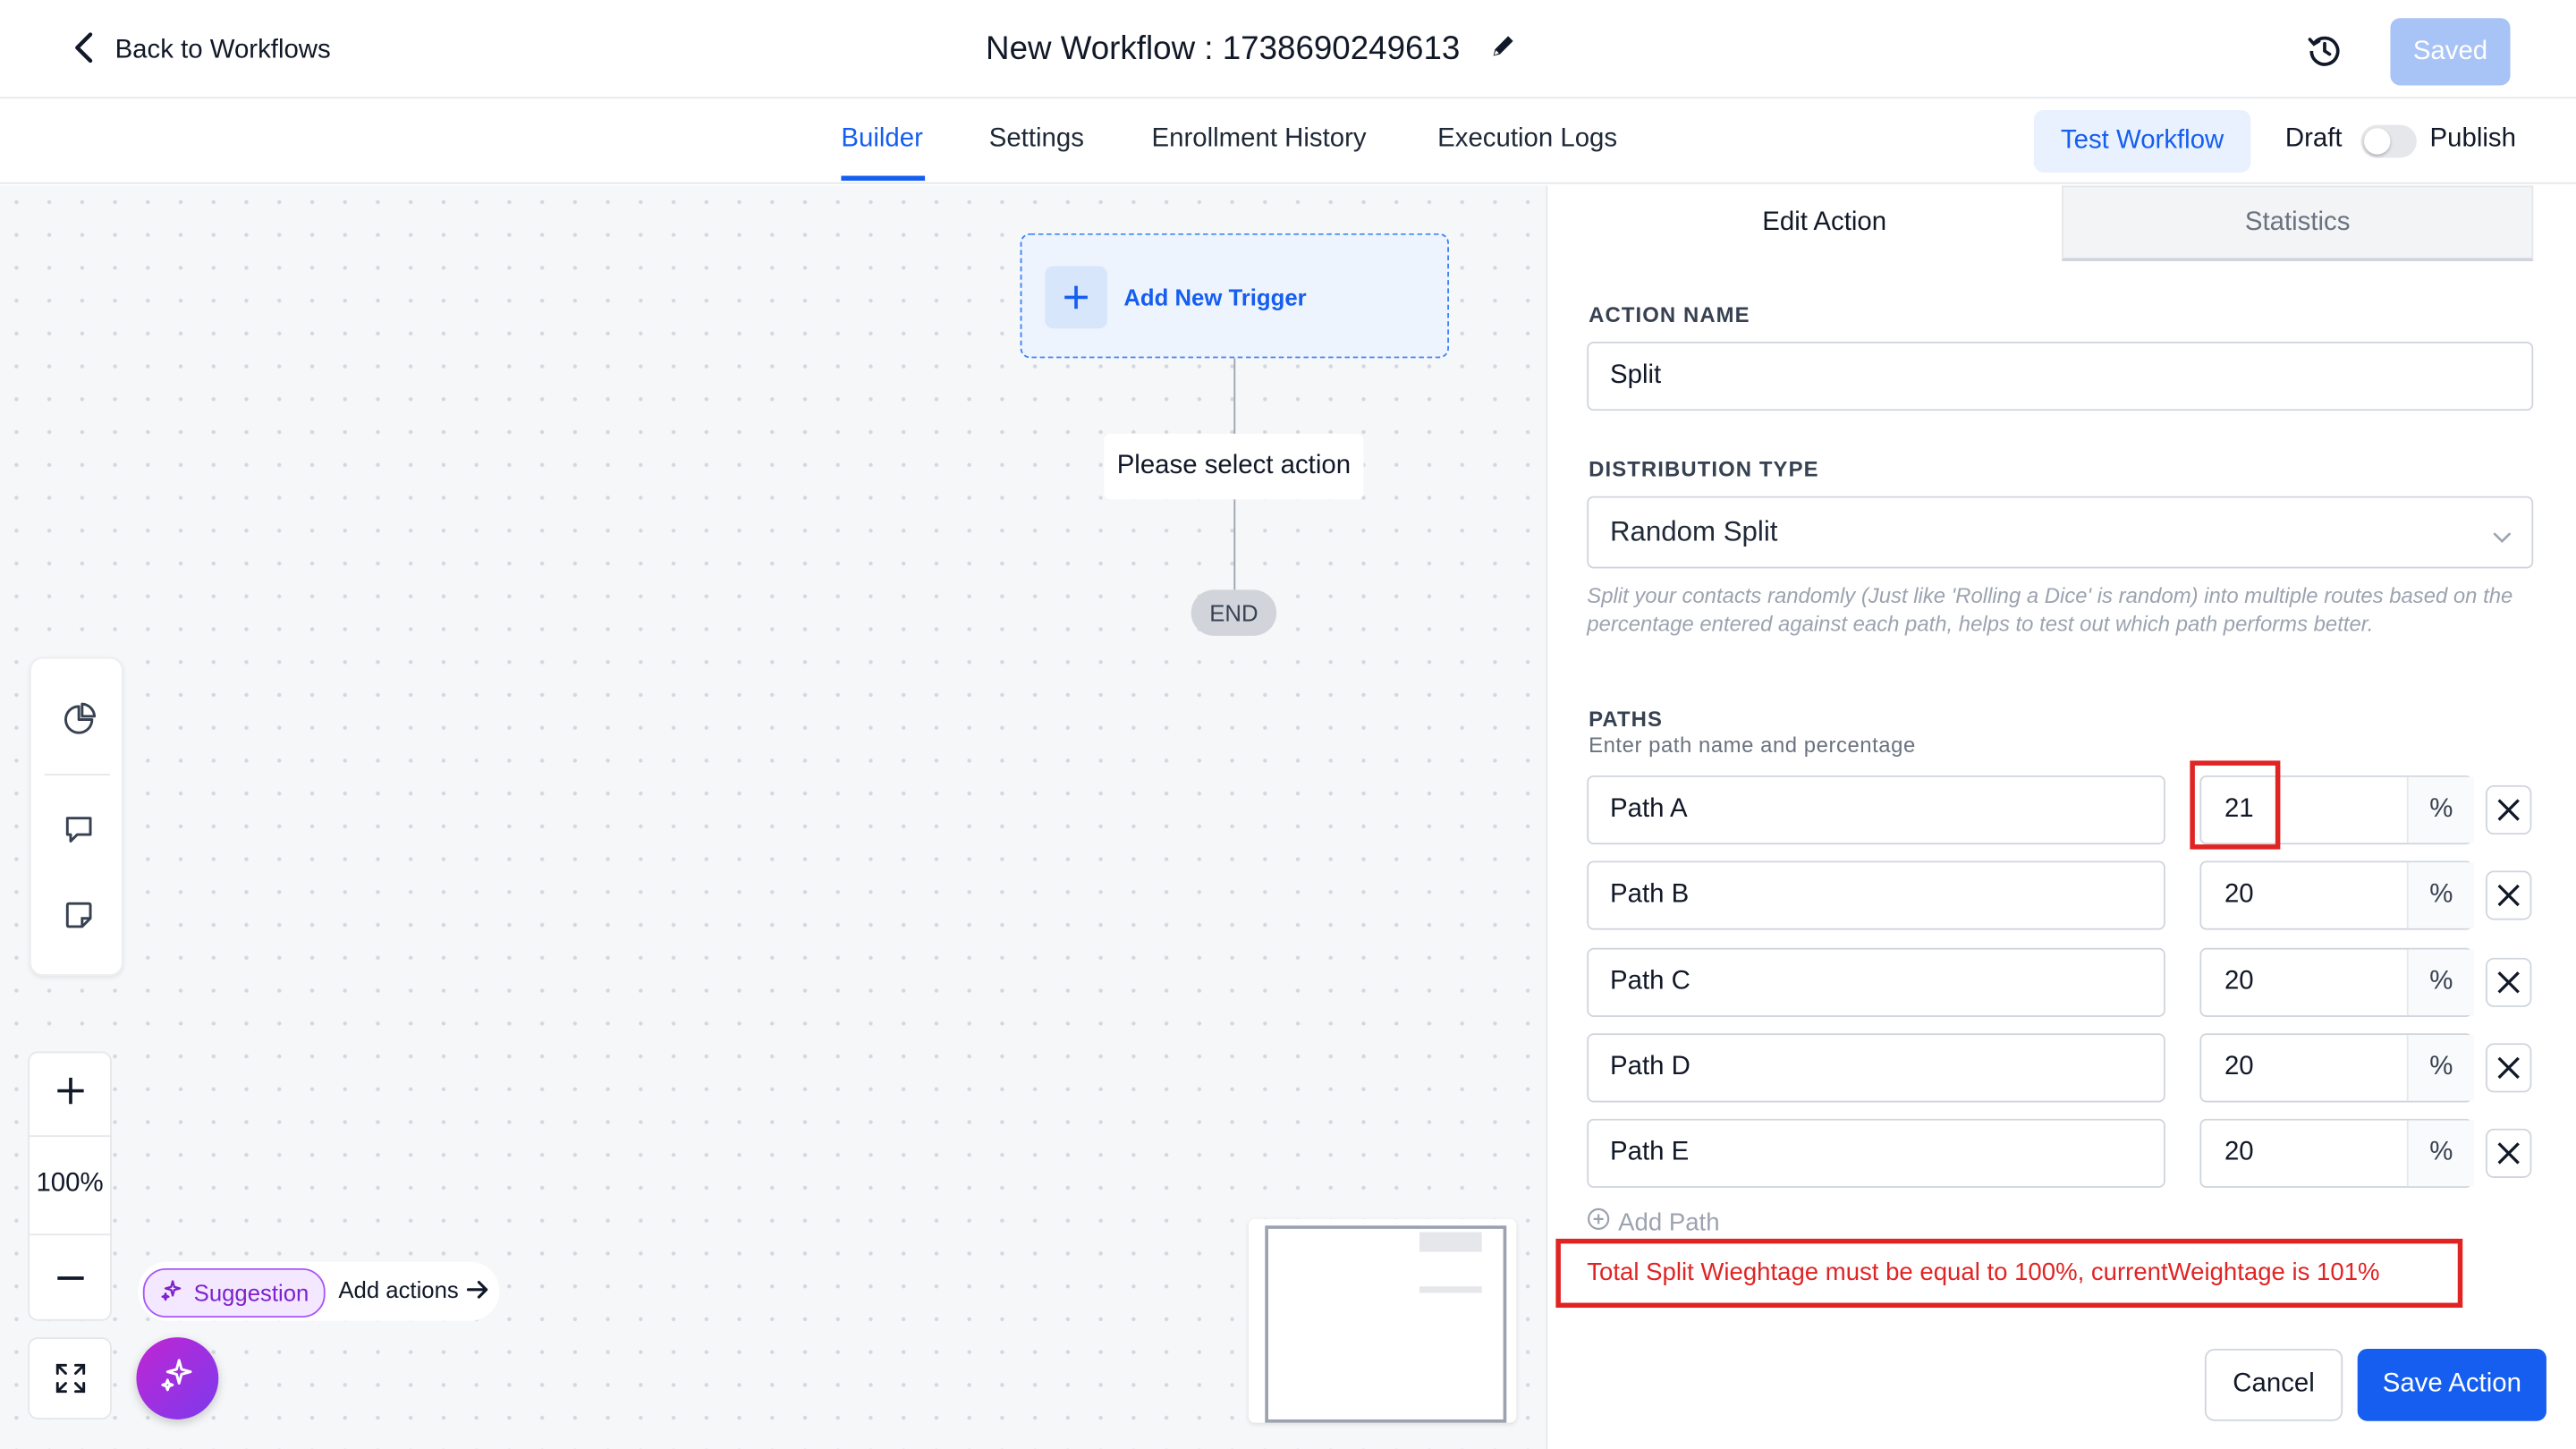 The image size is (2576, 1449). Describe the element at coordinates (1527, 141) in the screenshot. I see `tab-execution-logs: Execution Logs` at that location.